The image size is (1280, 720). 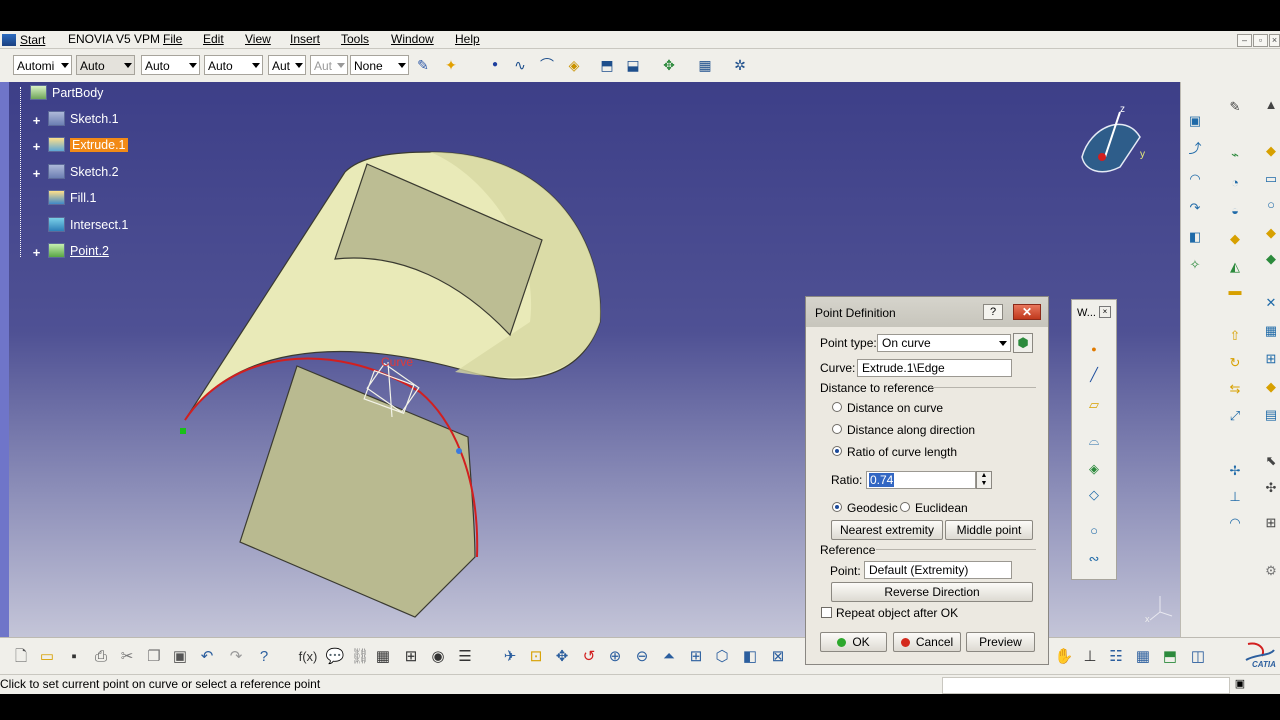 What do you see at coordinates (170, 65) in the screenshot?
I see `transparency-combo: Auto` at bounding box center [170, 65].